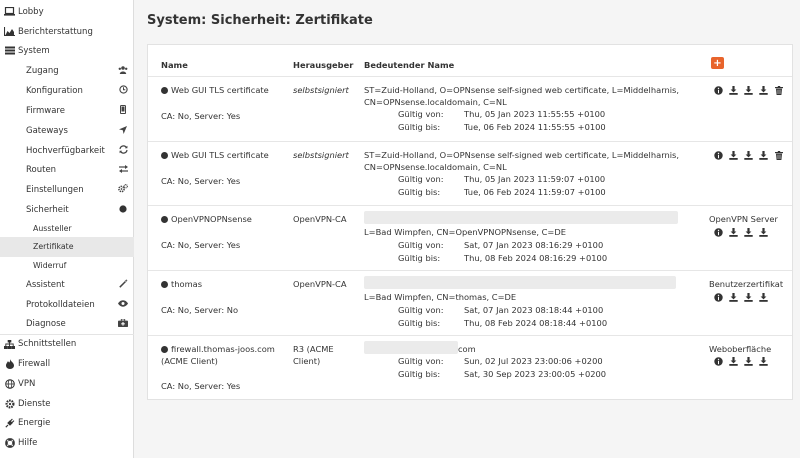  What do you see at coordinates (67, 151) in the screenshot?
I see `sidebar-item-high-availability: Hochverfügbarkeit` at bounding box center [67, 151].